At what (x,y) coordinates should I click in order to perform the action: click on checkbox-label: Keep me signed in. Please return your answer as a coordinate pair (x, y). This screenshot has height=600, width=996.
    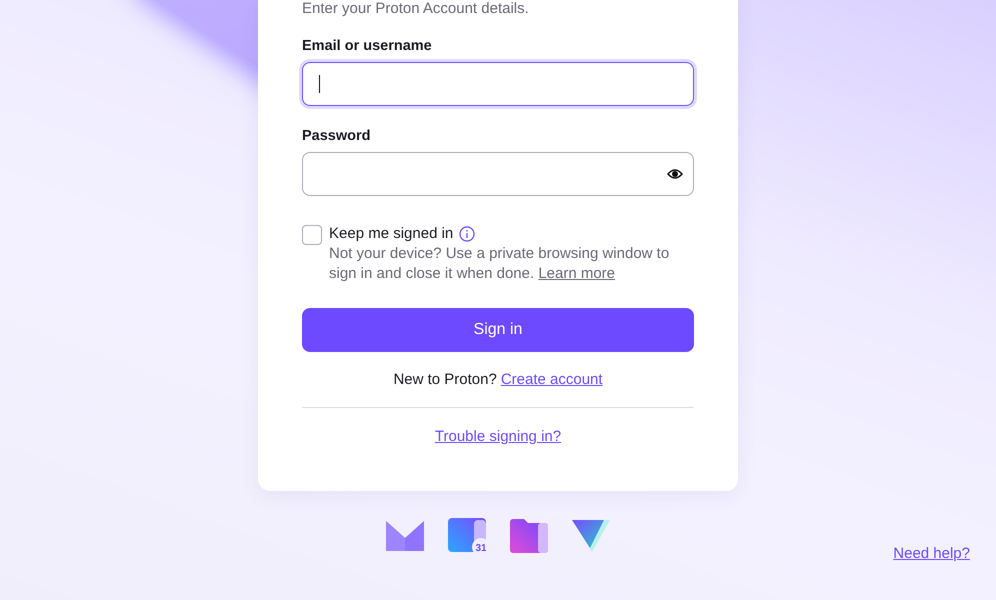
    Looking at the image, I should click on (391, 234).